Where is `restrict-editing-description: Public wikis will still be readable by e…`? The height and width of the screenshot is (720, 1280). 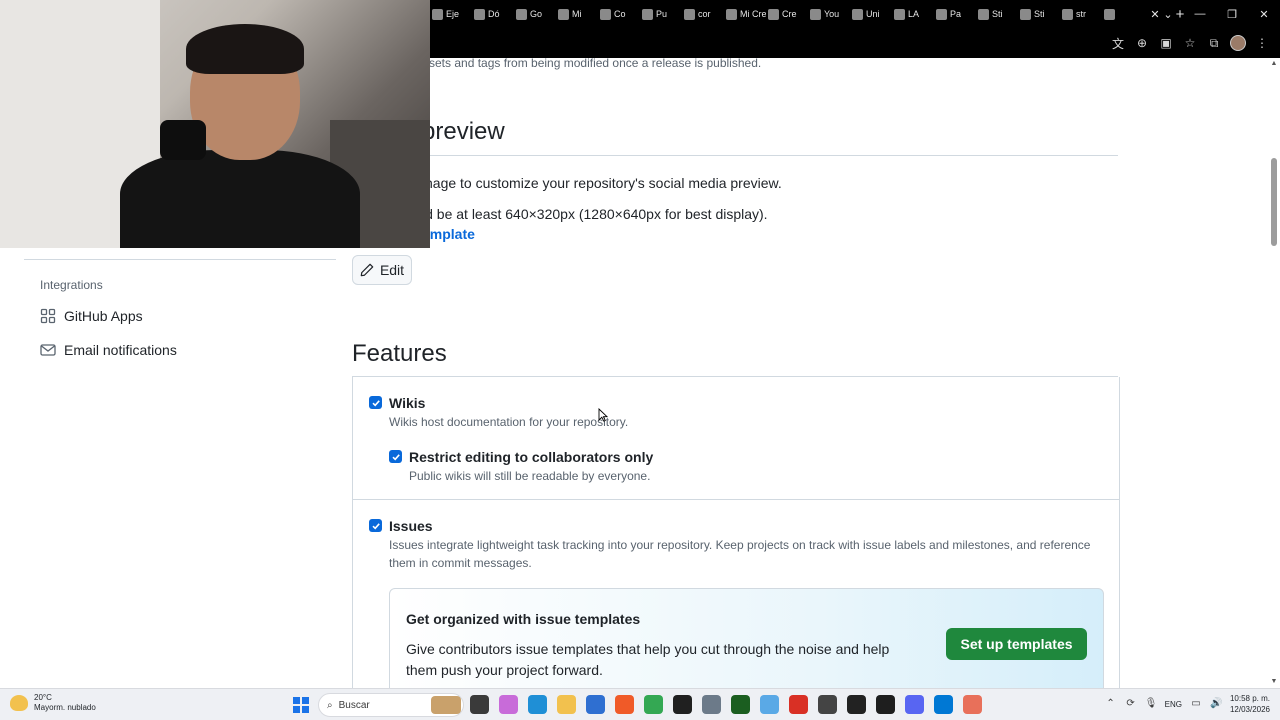
restrict-editing-description: Public wikis will still be readable by e… is located at coordinates (530, 476).